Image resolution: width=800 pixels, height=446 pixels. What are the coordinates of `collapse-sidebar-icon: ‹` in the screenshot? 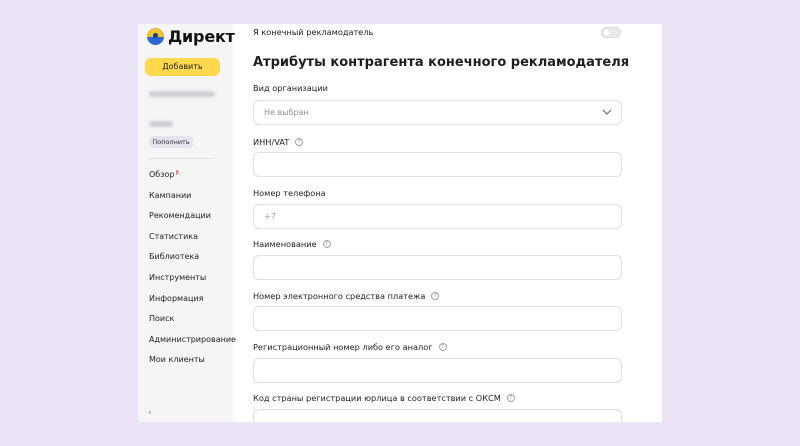 It's located at (150, 413).